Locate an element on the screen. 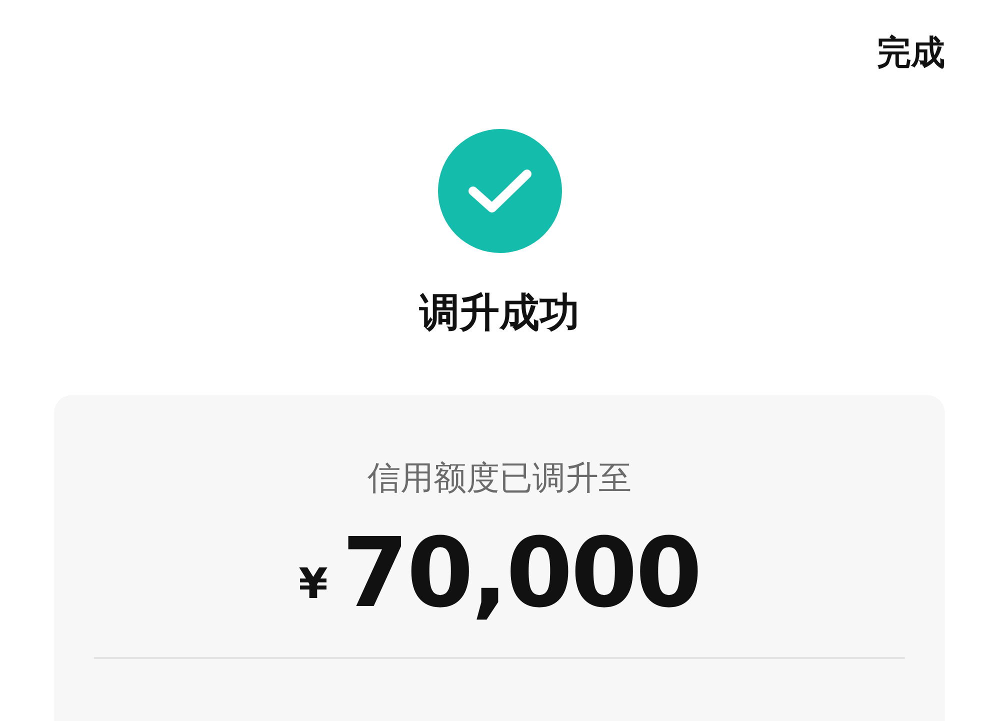 This screenshot has width=999, height=721. status-title: 调升成功 is located at coordinates (500, 313).